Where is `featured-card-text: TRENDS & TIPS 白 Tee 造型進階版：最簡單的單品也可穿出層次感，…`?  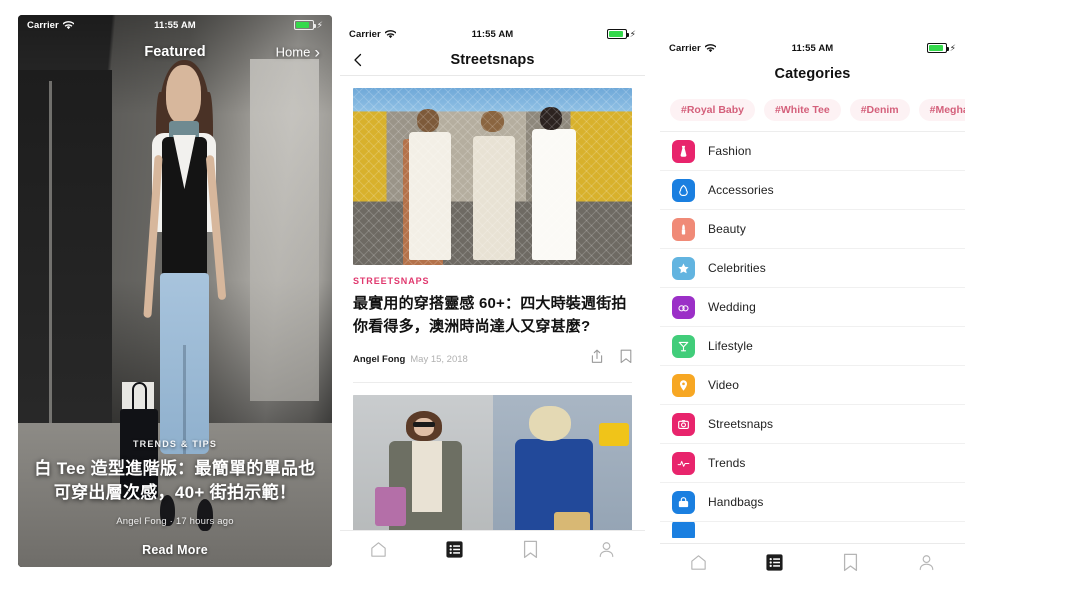 featured-card-text: TRENDS & TIPS 白 Tee 造型進階版：最簡單的單品也可穿出層次感，… is located at coordinates (175, 498).